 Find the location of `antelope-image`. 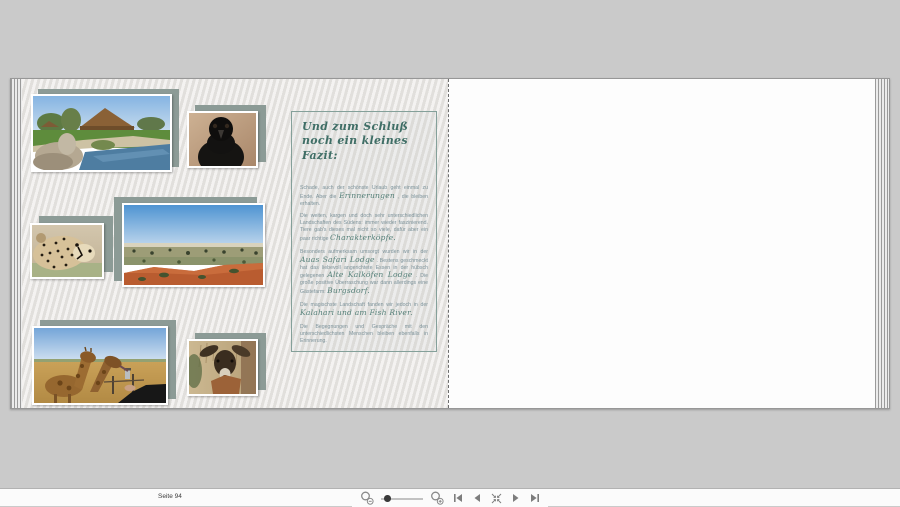

antelope-image is located at coordinates (222, 367).